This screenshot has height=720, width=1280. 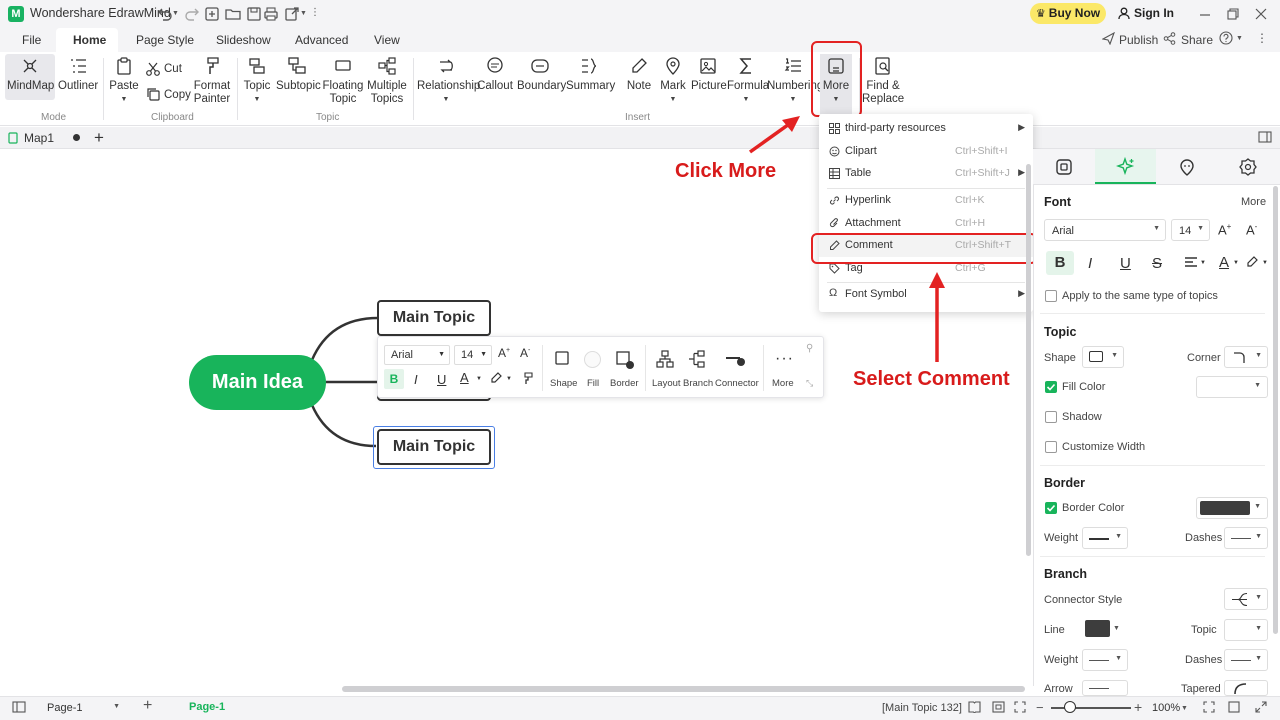 I want to click on paperclip-icon, so click(x=833, y=223).